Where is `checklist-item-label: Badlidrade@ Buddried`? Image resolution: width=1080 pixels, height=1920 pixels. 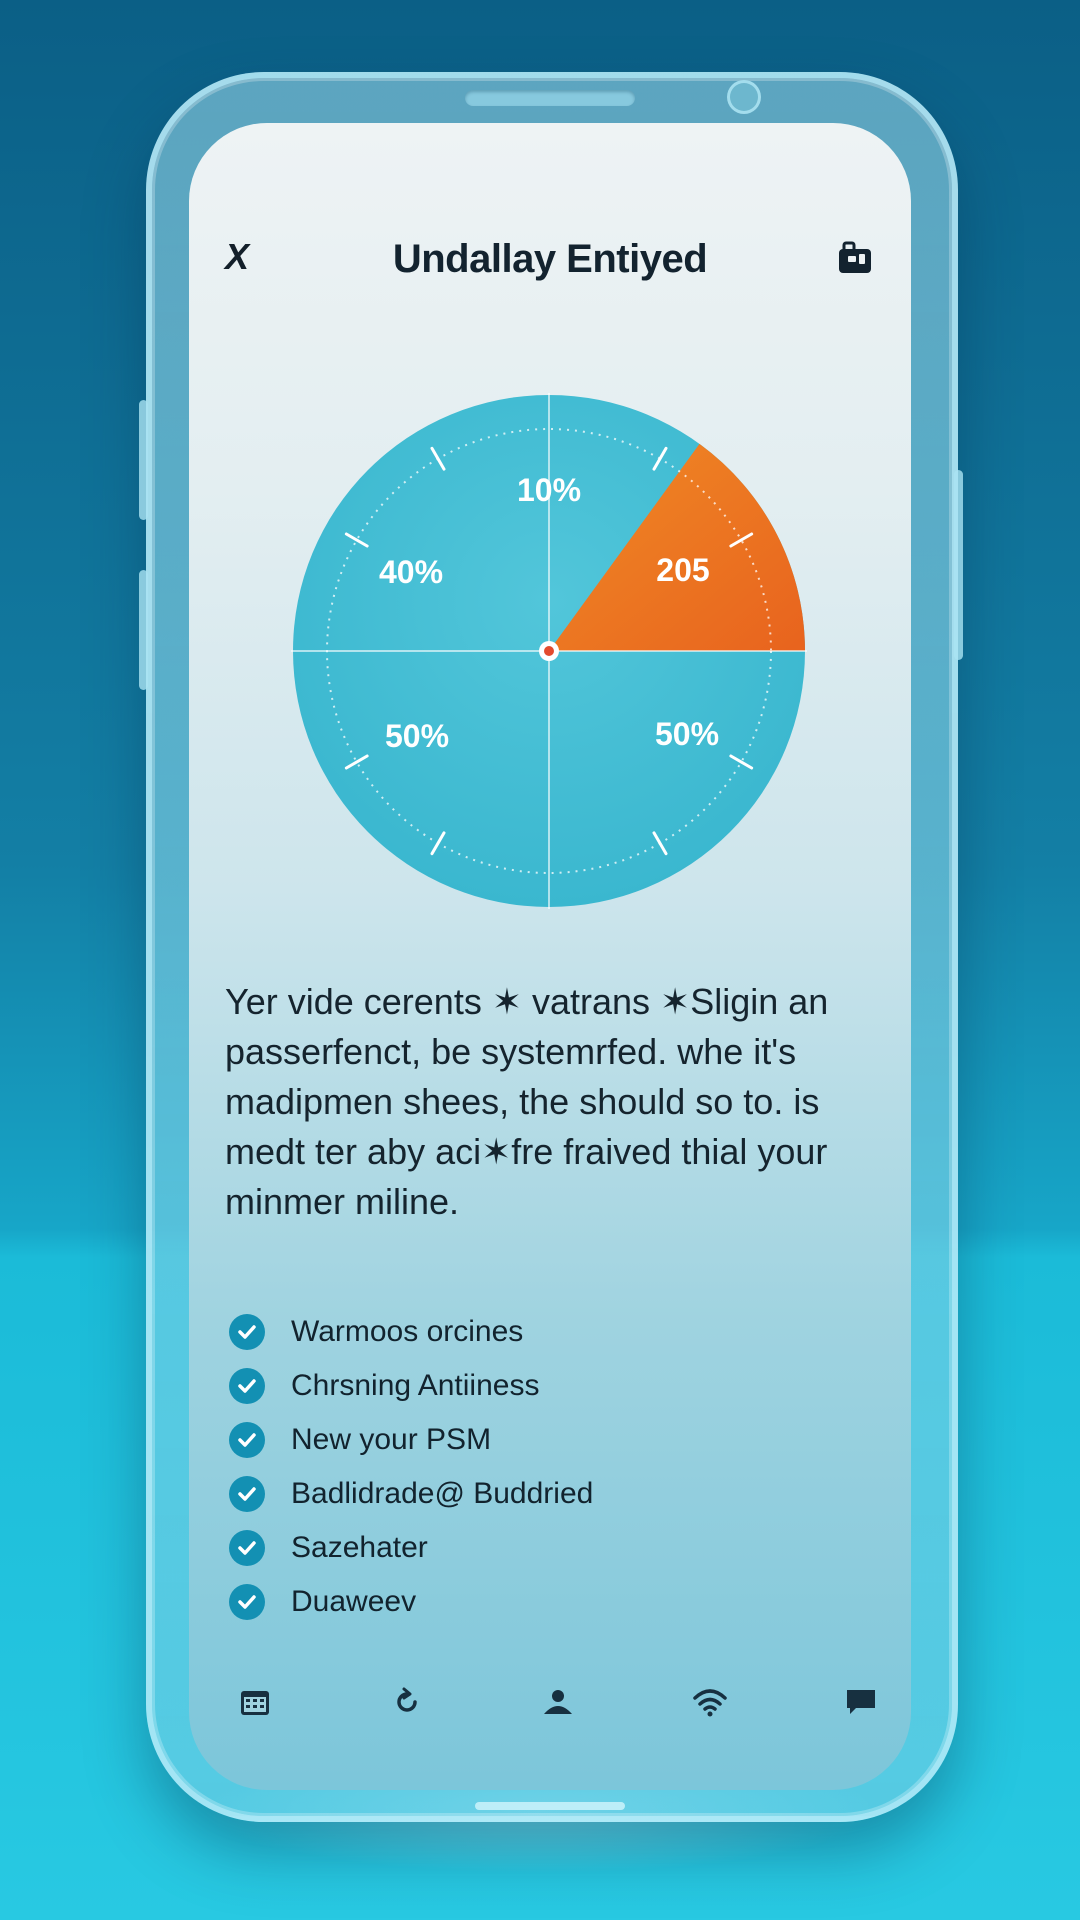 checklist-item-label: Badlidrade@ Buddried is located at coordinates (442, 1493).